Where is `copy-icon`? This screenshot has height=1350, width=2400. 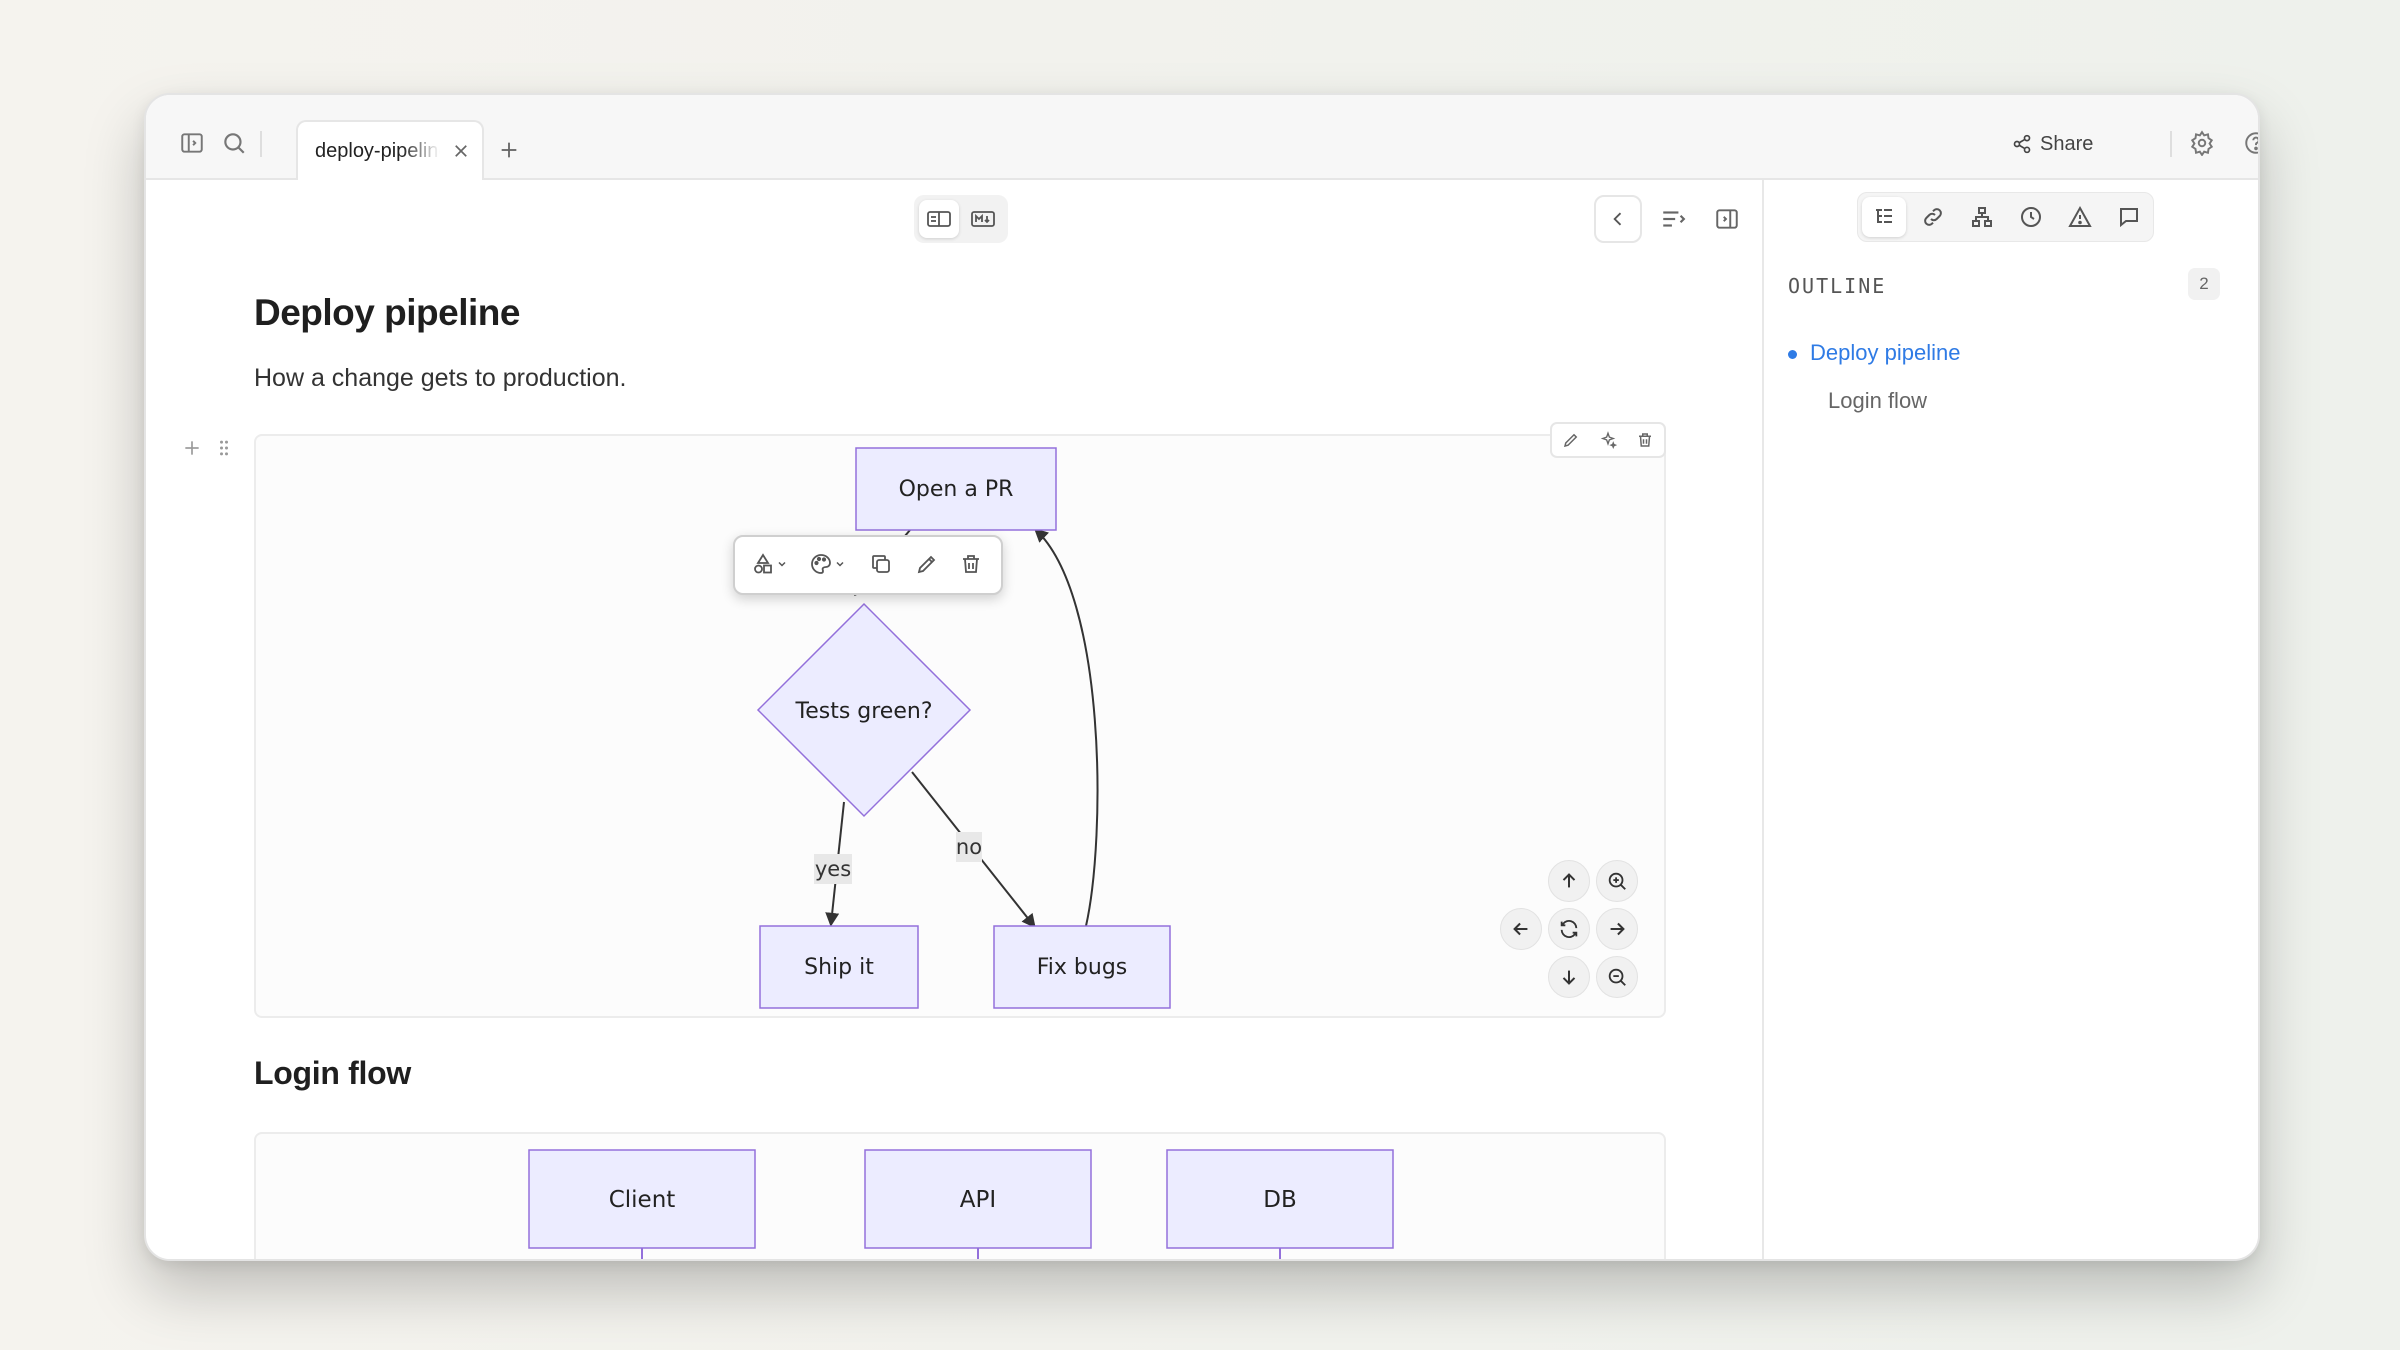 copy-icon is located at coordinates (881, 564).